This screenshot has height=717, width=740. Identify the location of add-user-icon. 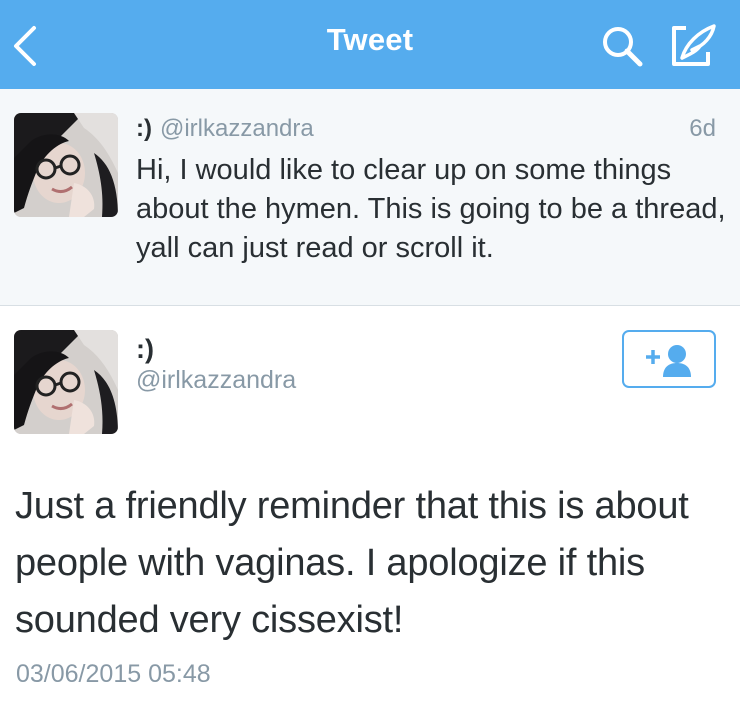
(668, 361).